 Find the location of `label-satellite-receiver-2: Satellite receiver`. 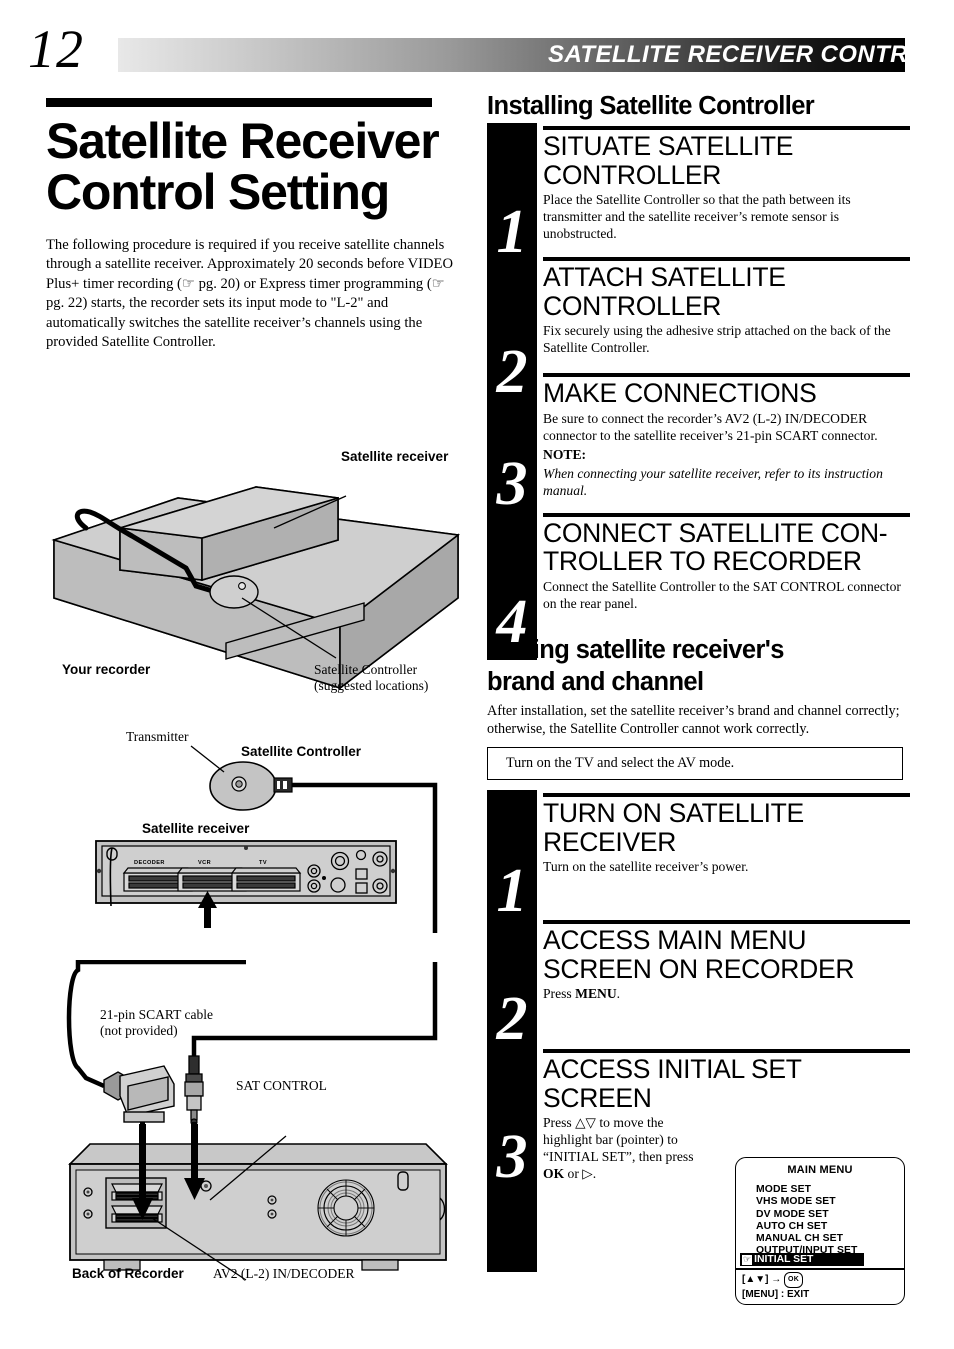

label-satellite-receiver-2: Satellite receiver is located at coordinates (196, 828).